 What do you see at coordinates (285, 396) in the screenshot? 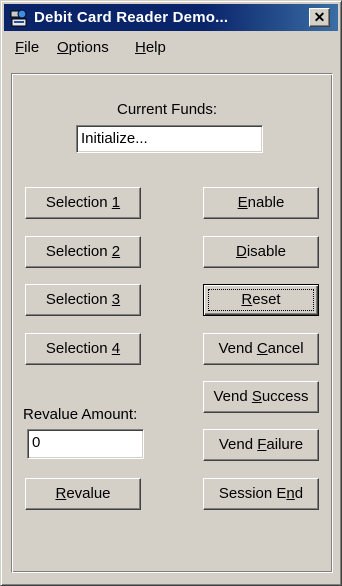
I see `vend-success-post: uccess` at bounding box center [285, 396].